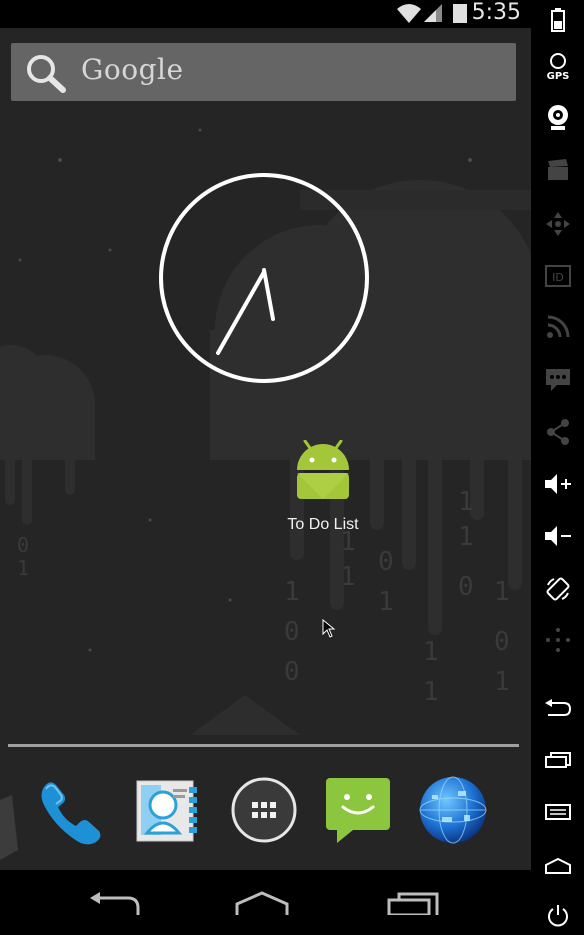 Image resolution: width=584 pixels, height=935 pixels. I want to click on app-shortcut-todo-list: To Do List, so click(323, 487).